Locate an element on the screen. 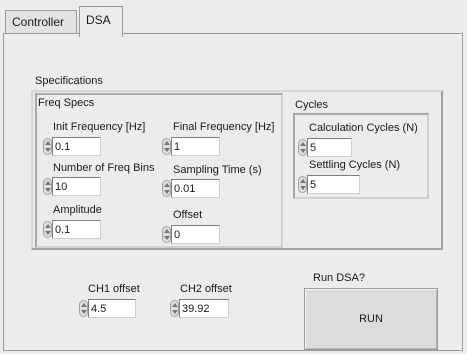 The width and height of the screenshot is (467, 354). offset-label: Offset is located at coordinates (188, 215).